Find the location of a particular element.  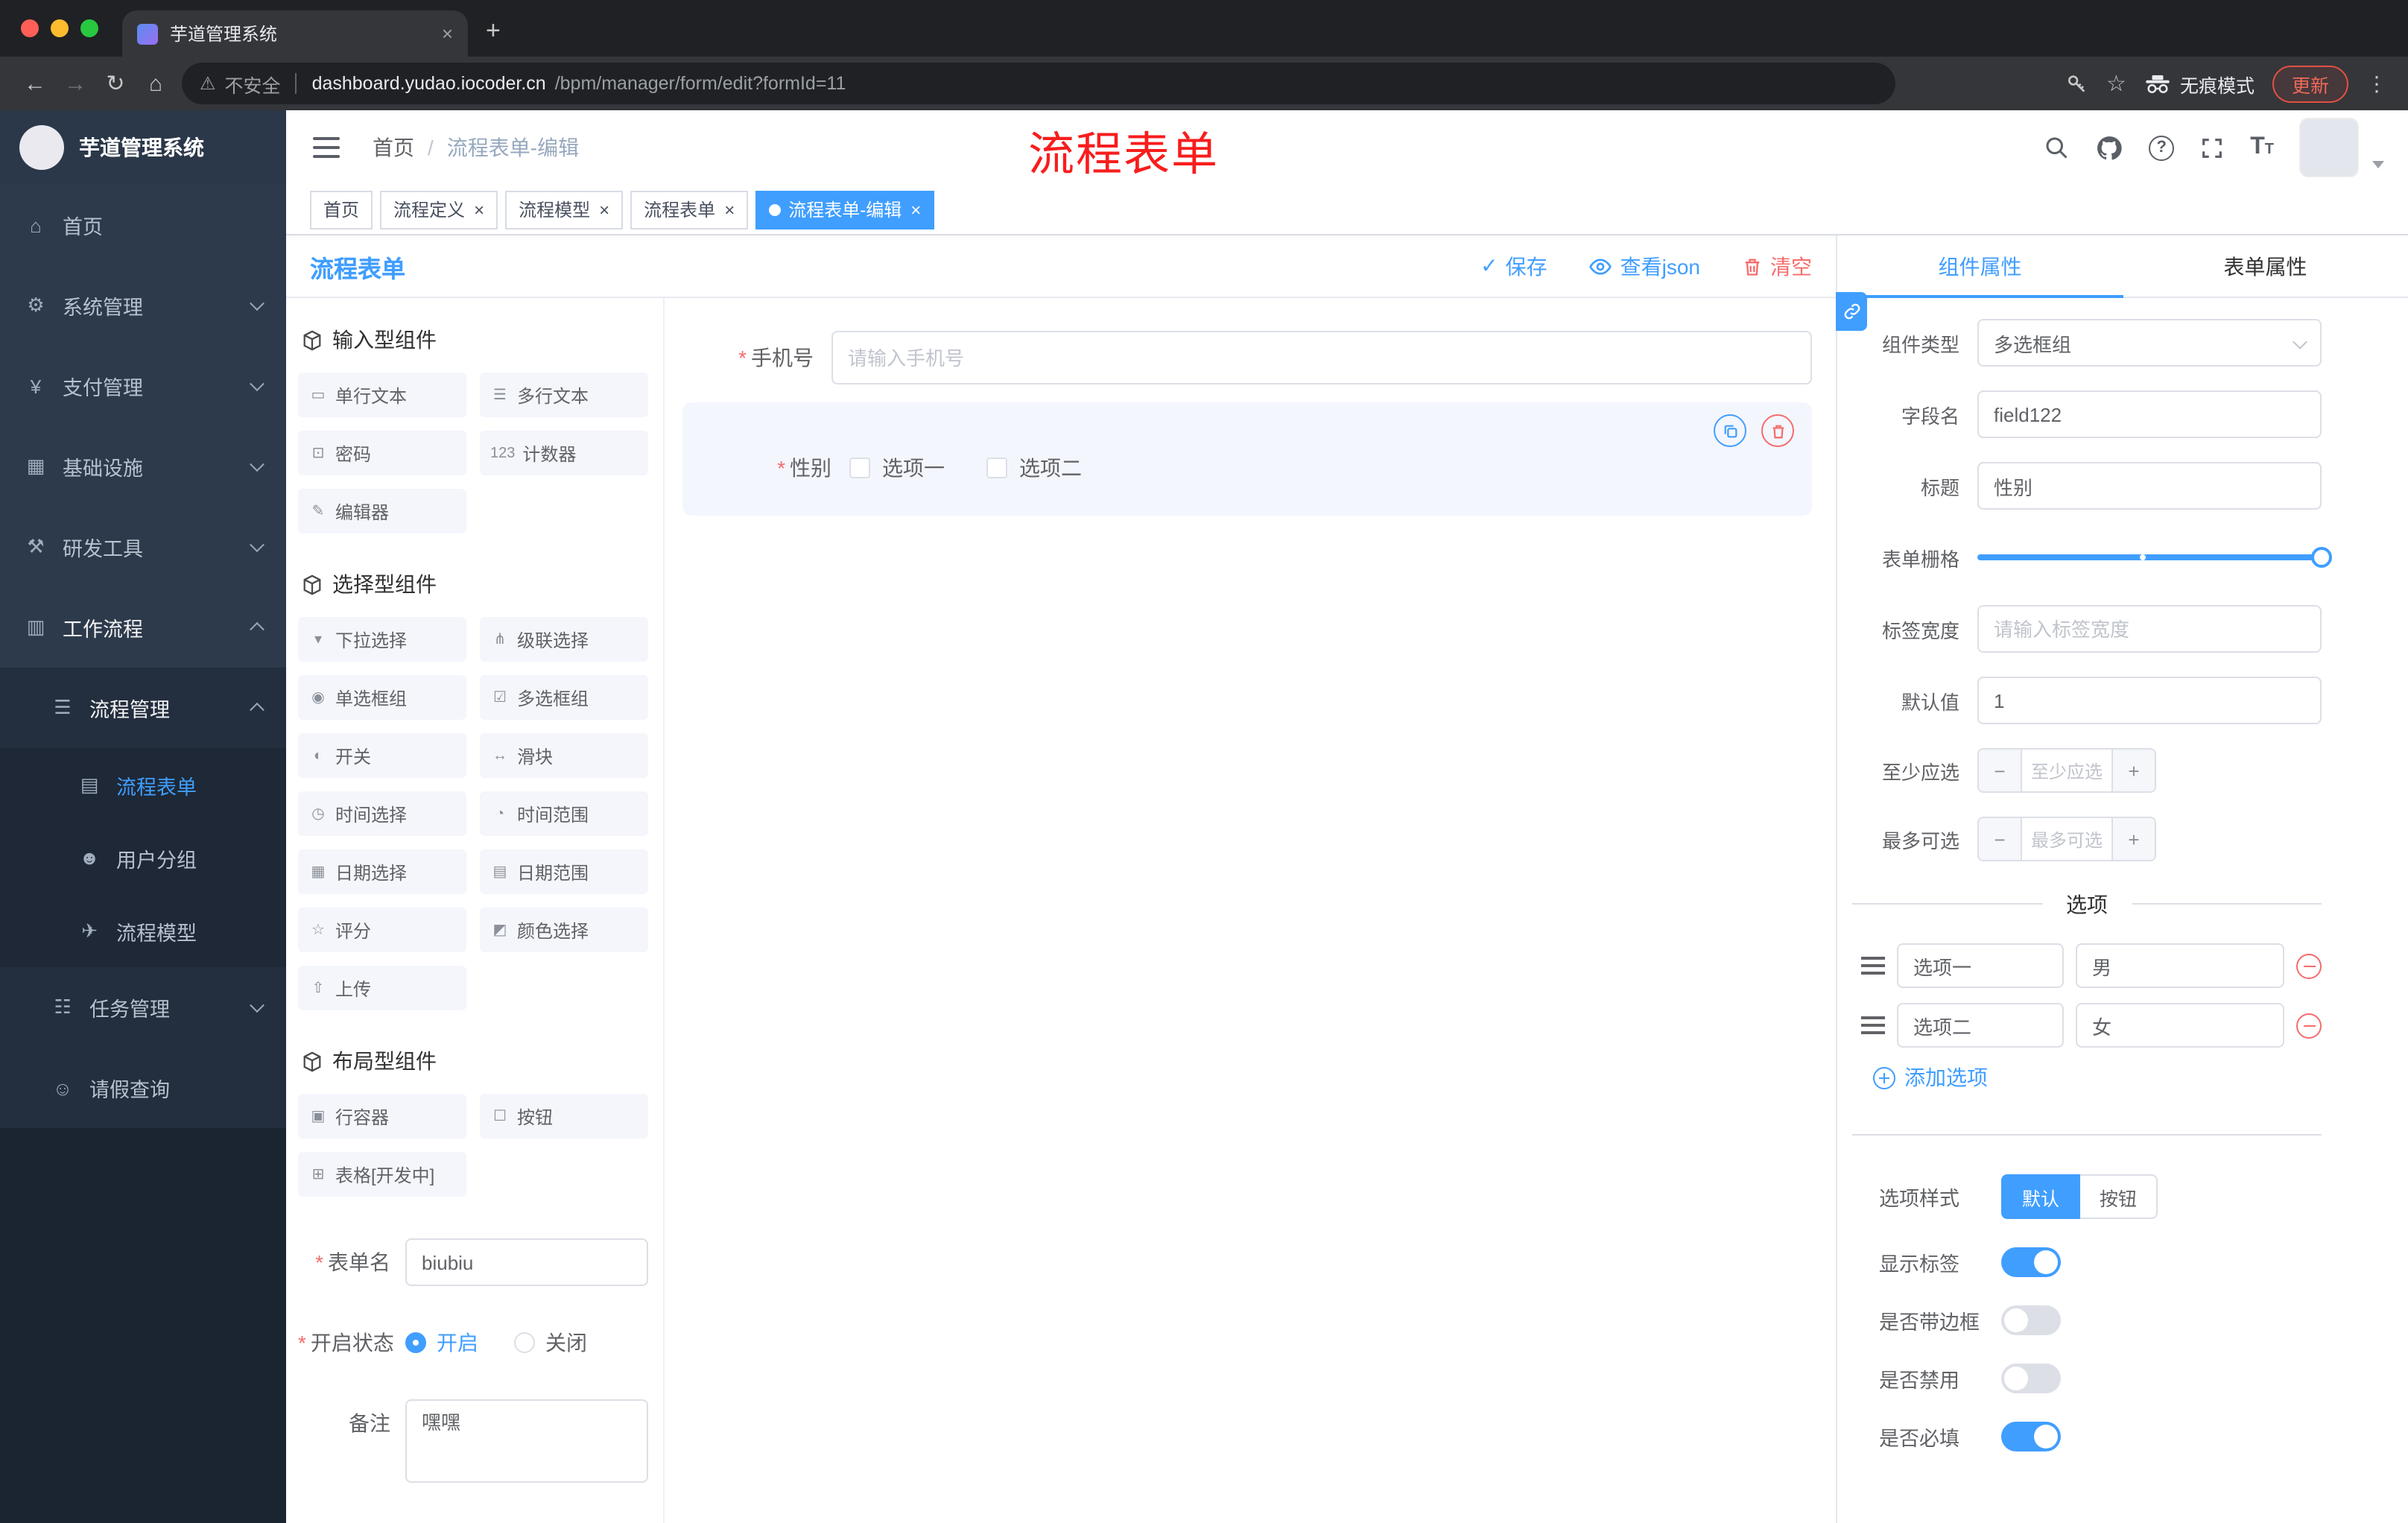

chip-rate: ☆ 评分 is located at coordinates (382, 930).